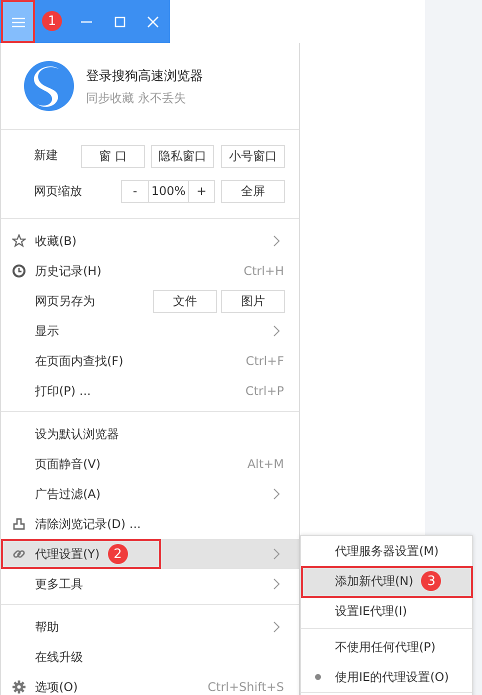 The height and width of the screenshot is (695, 482). I want to click on submenu-item: 不使用任何代理(P), so click(386, 647).